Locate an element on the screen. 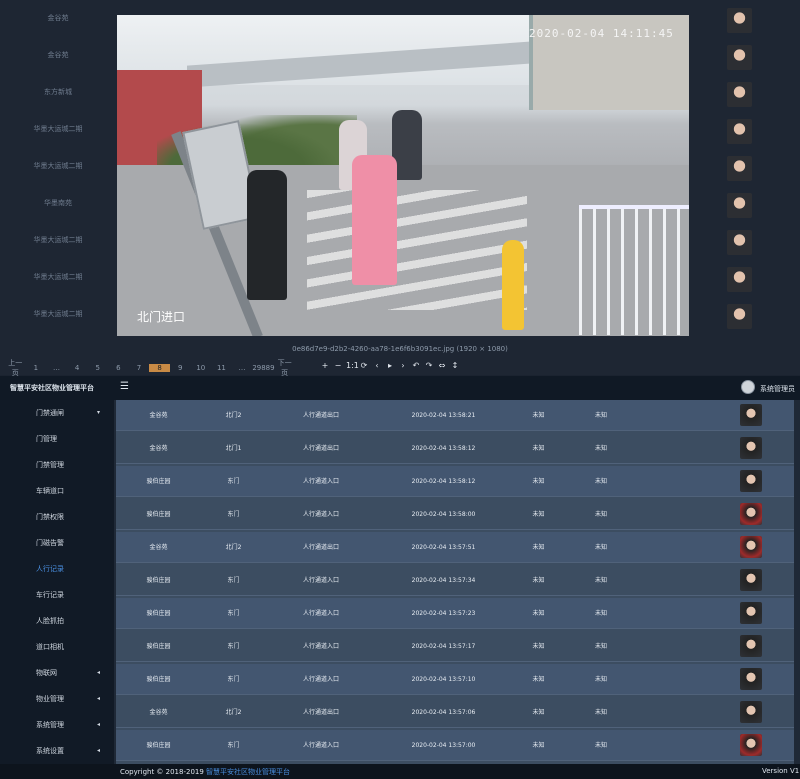 The image size is (800, 779). pager-item: 4 is located at coordinates (77, 368).